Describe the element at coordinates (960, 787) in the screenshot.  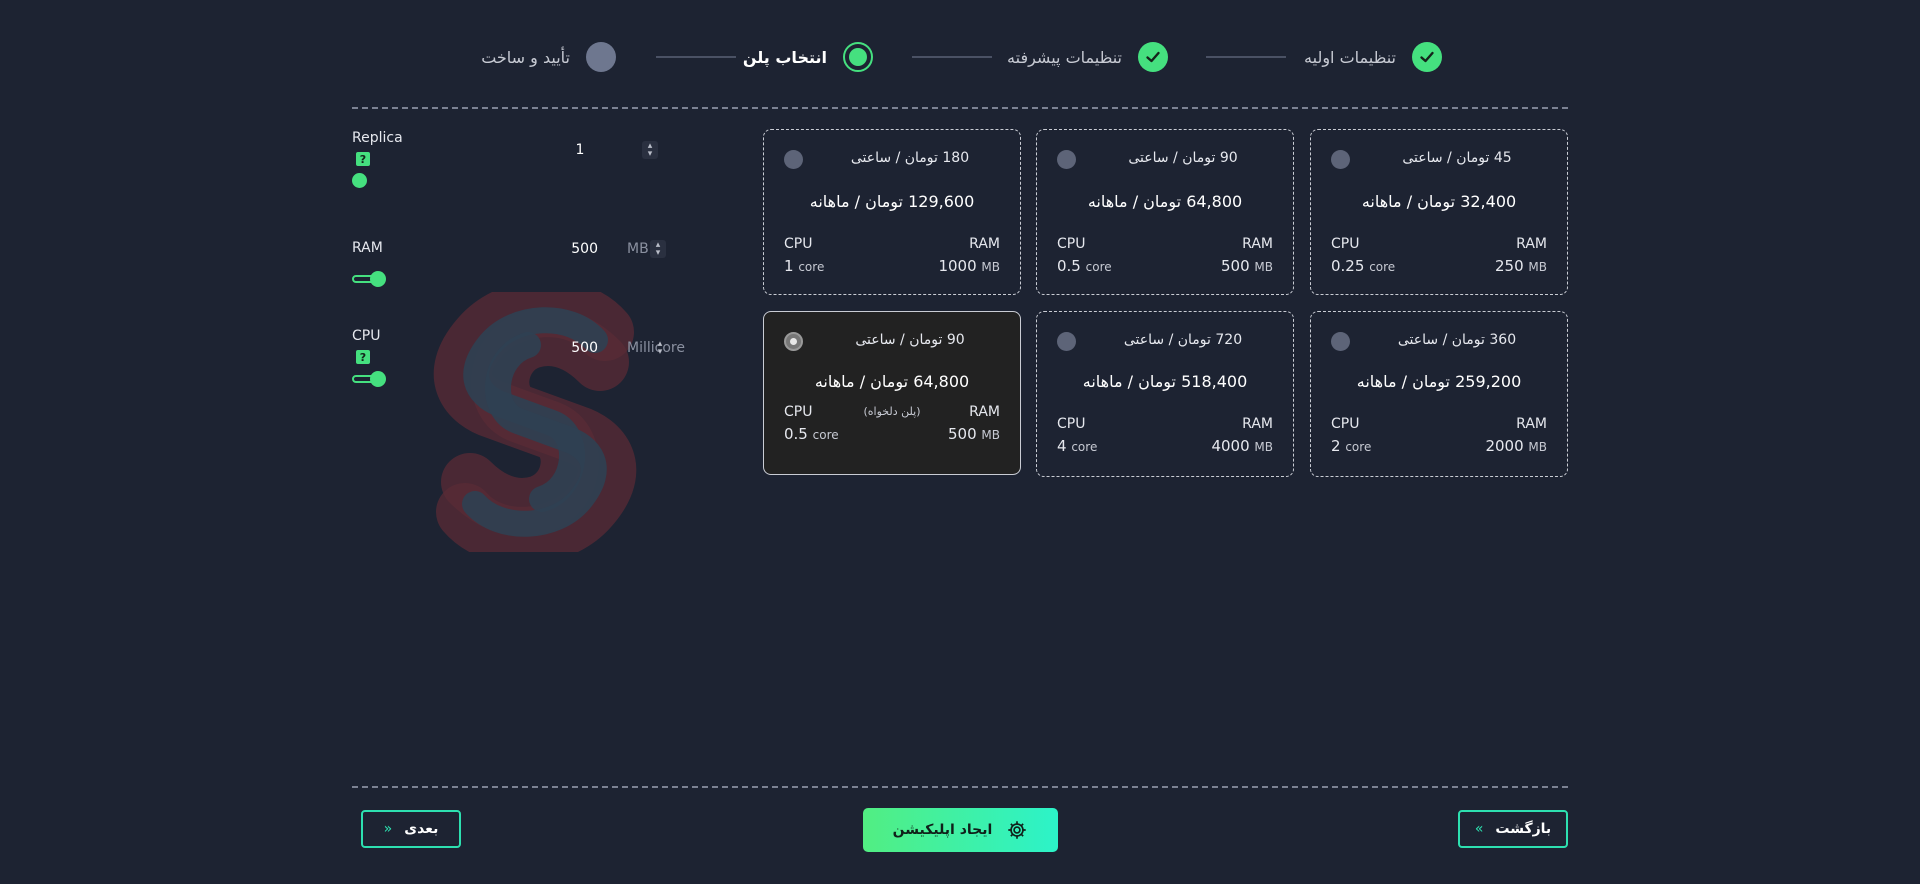
I see `bottom-divider` at that location.